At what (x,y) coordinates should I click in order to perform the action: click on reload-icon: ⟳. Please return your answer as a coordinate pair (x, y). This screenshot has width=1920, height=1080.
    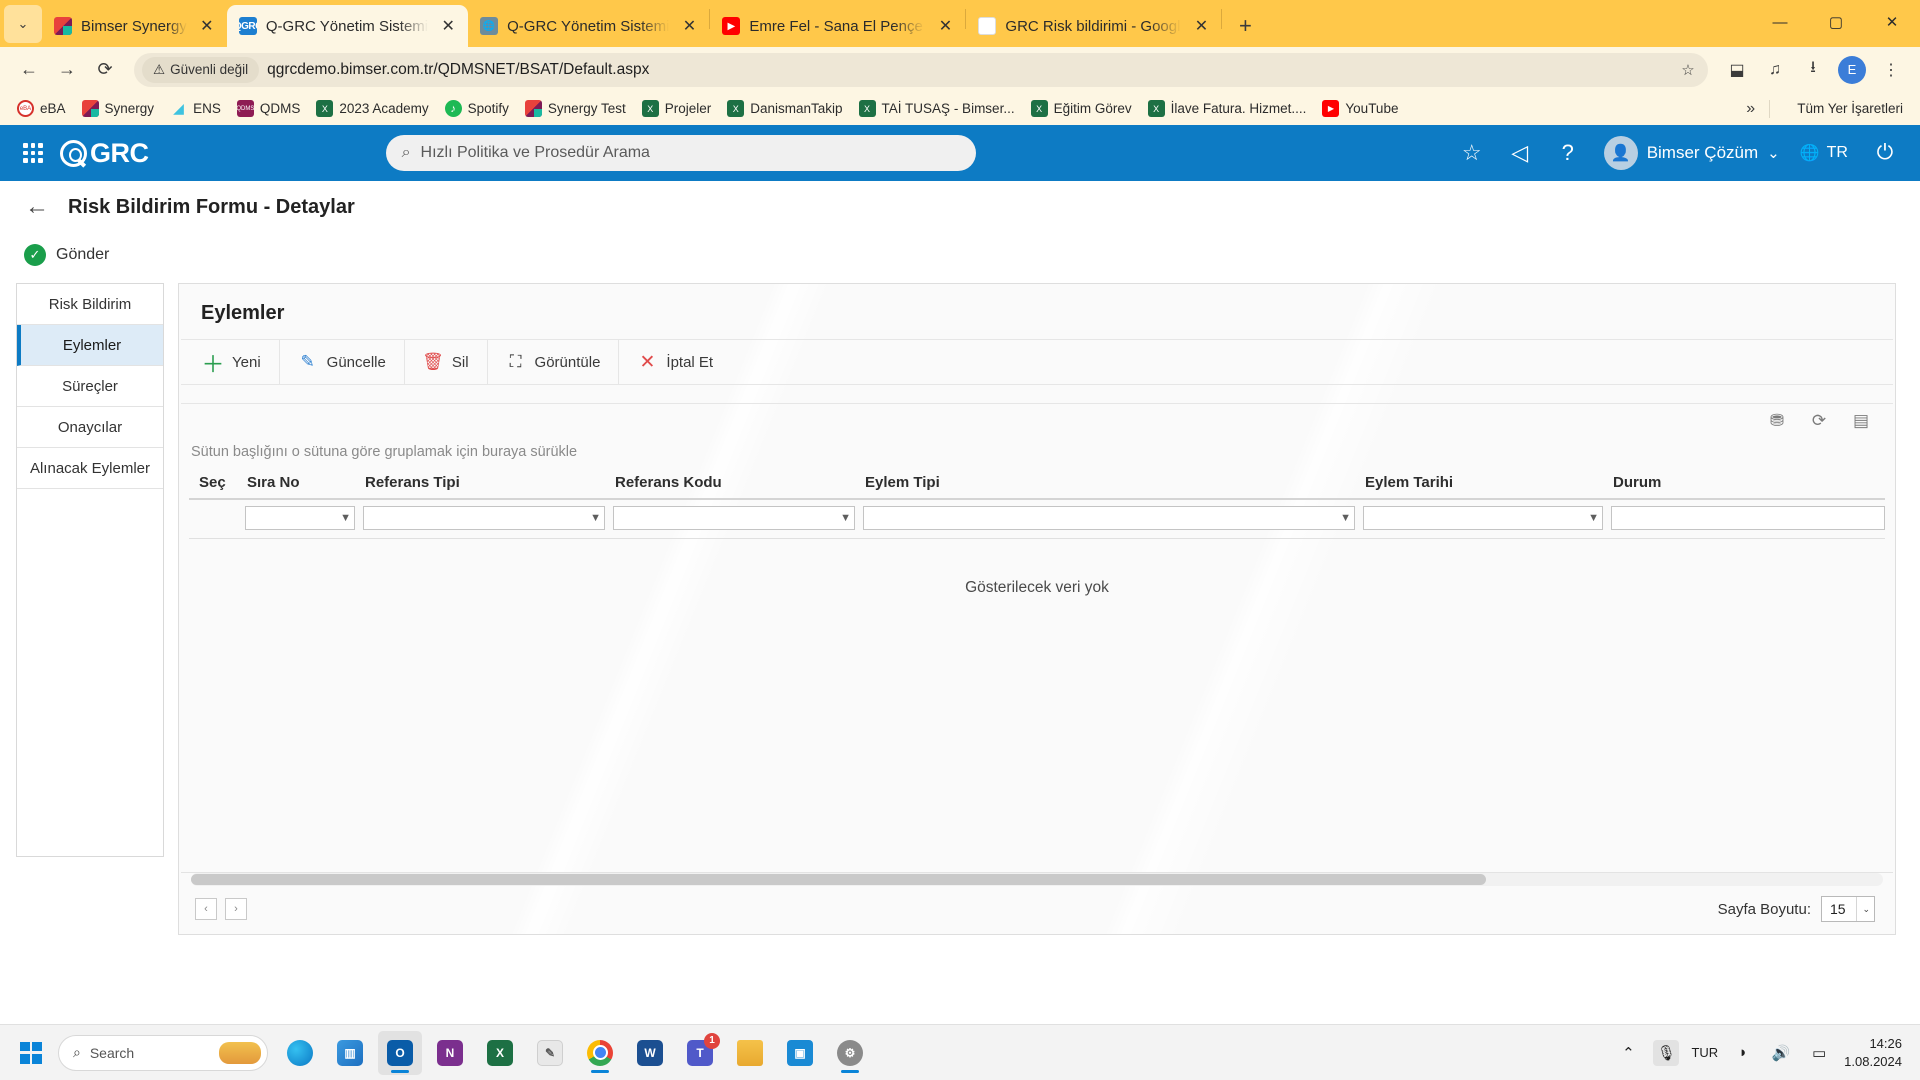
    Looking at the image, I should click on (105, 70).